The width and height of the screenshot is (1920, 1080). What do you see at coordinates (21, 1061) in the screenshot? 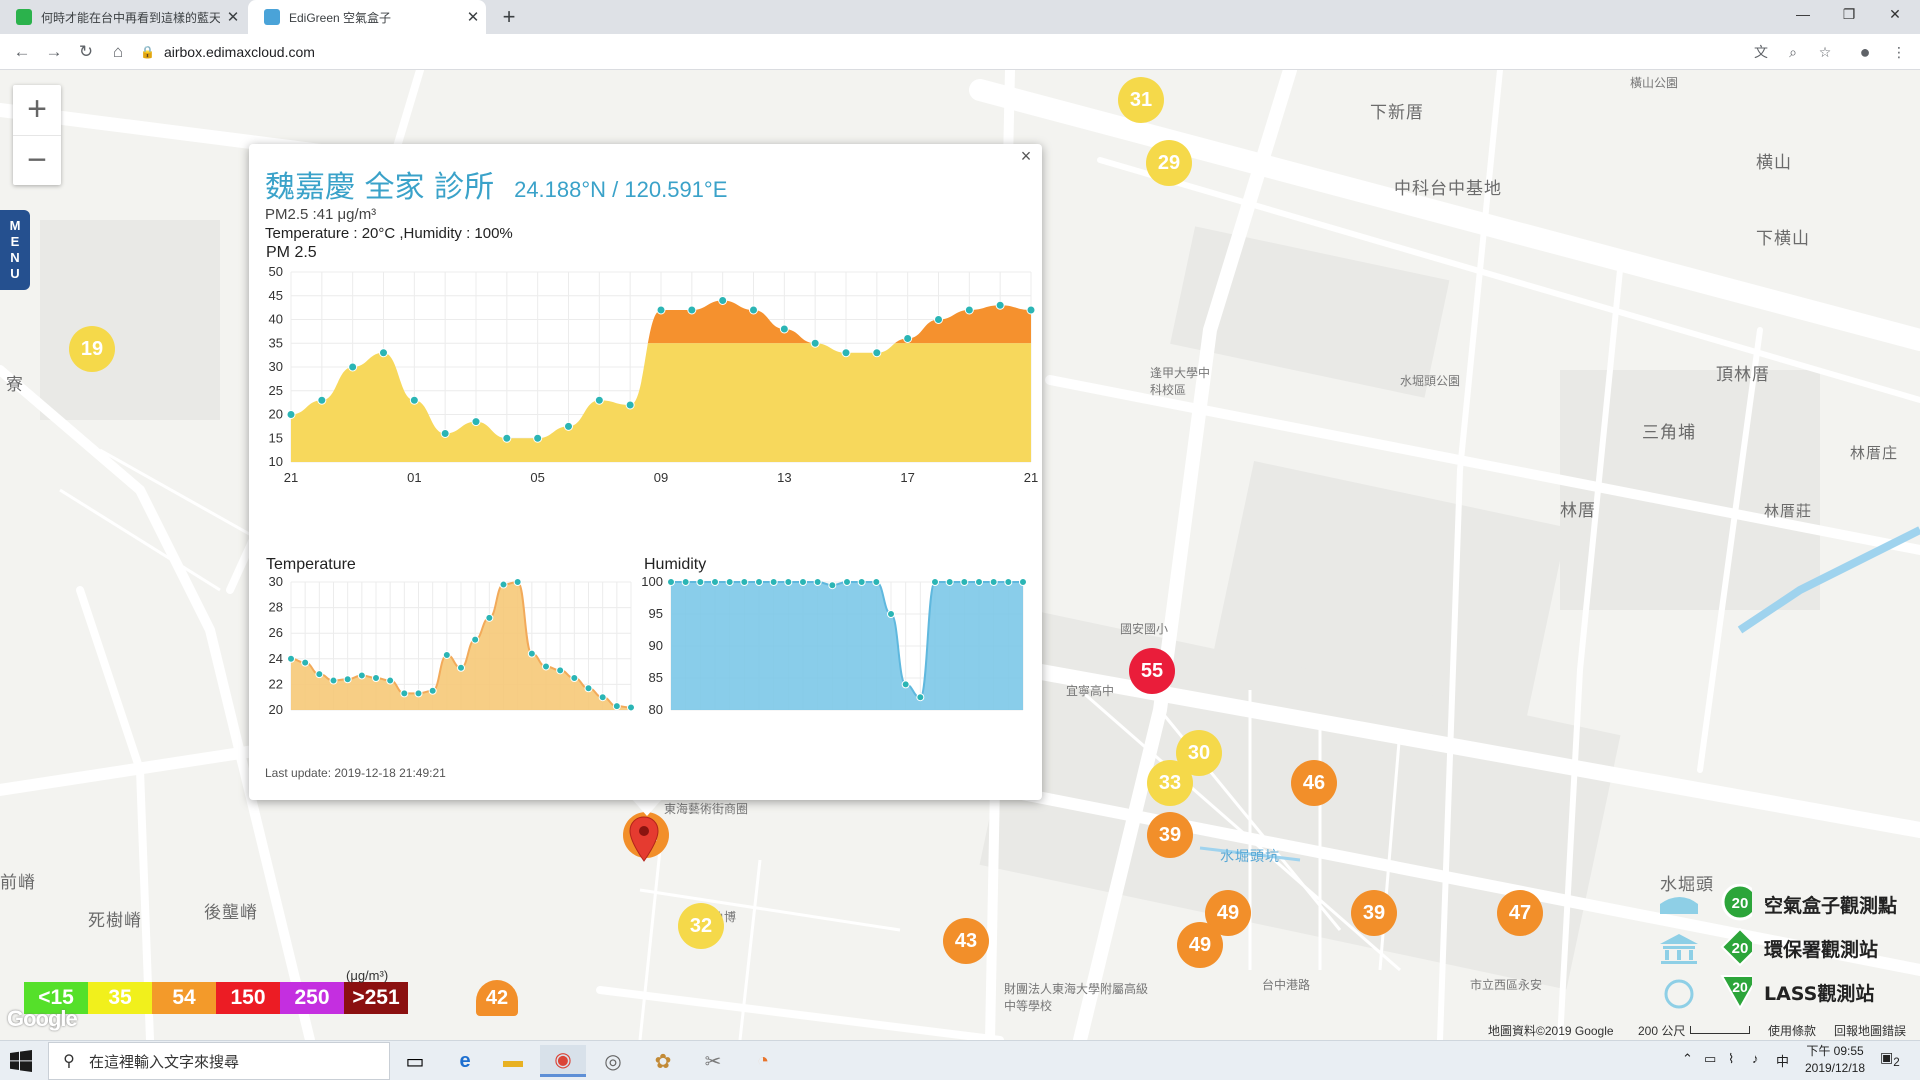
I see `windows-start-icon` at bounding box center [21, 1061].